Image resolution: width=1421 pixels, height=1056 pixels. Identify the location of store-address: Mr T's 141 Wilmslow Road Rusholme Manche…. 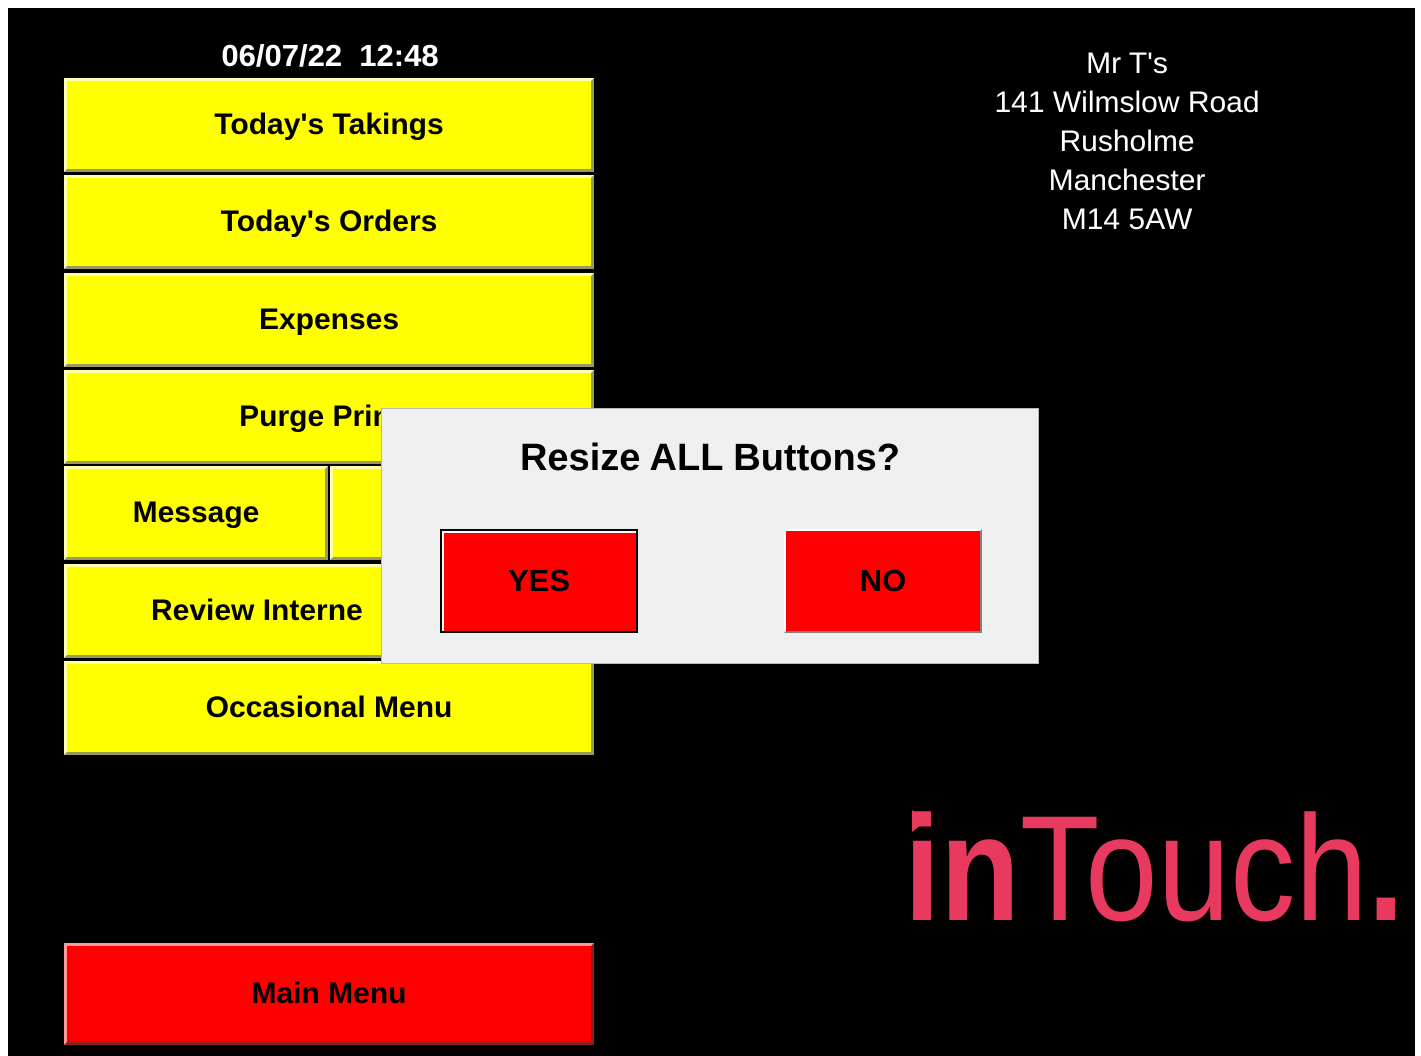
(1127, 141).